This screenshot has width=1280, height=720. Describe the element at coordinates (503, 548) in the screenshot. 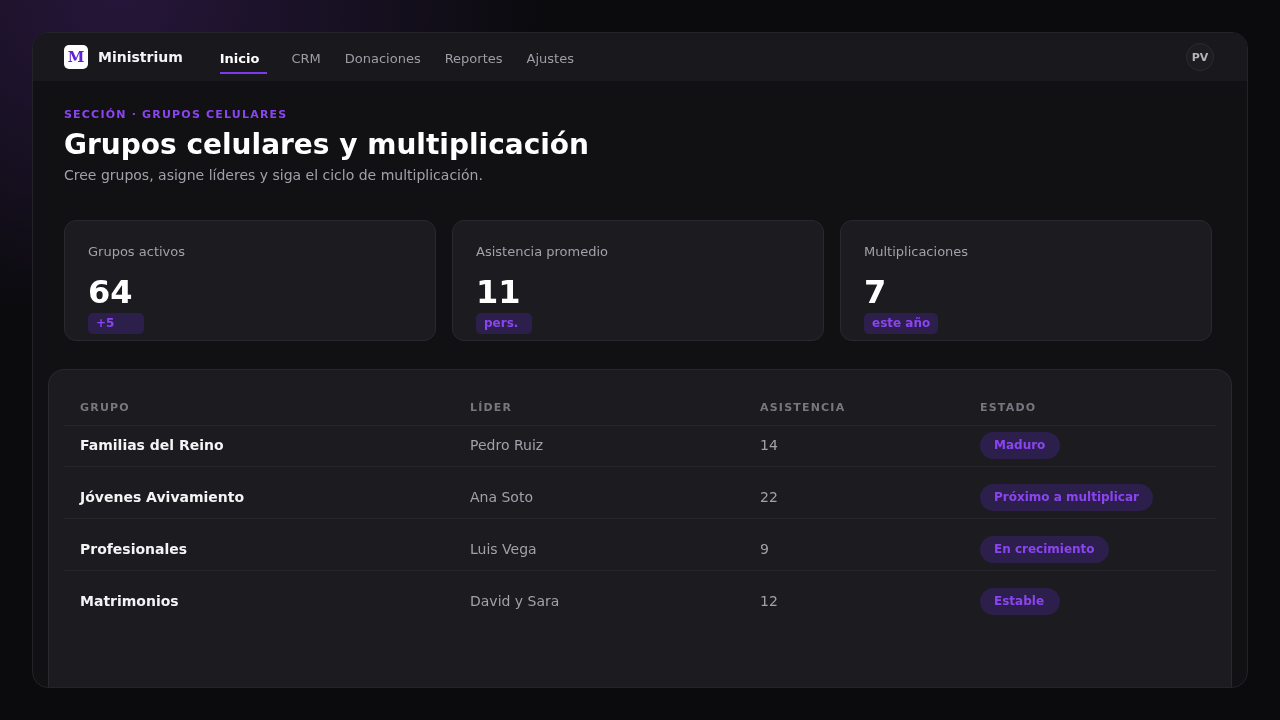

I see `leader-name: Luis Vega` at that location.